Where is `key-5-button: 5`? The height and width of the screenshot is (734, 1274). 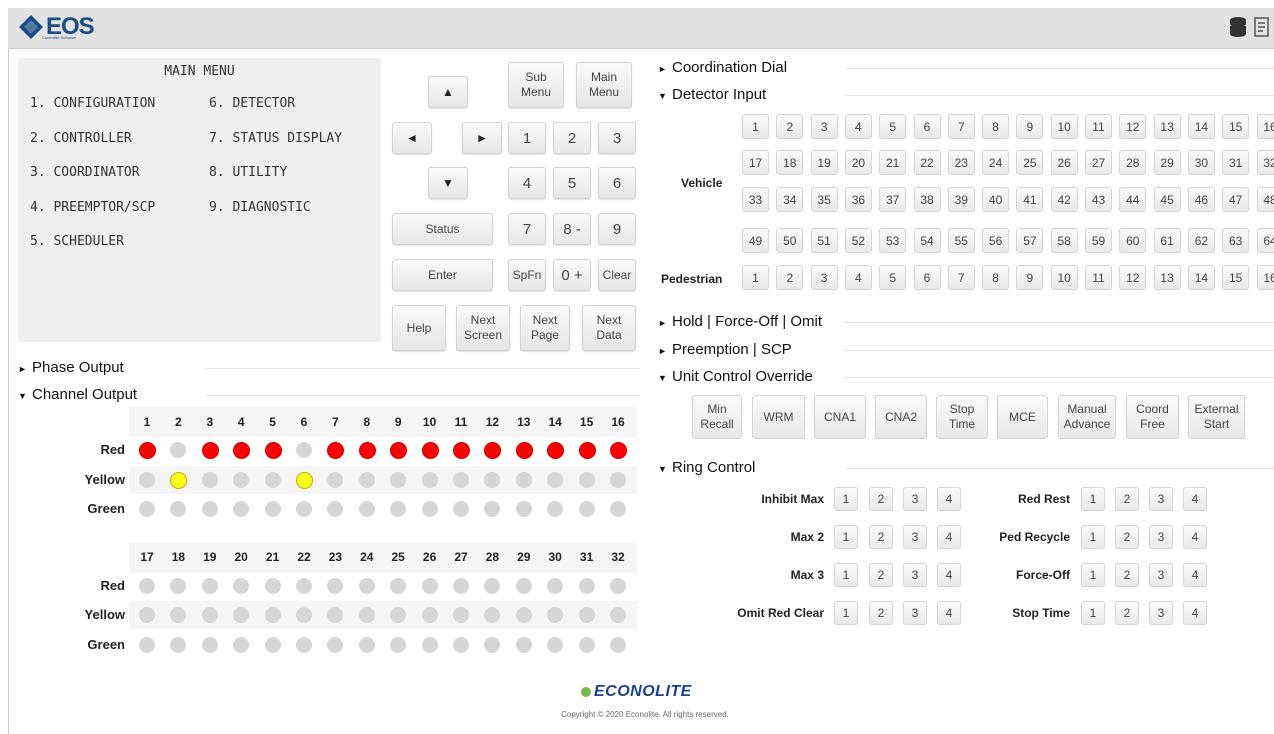 key-5-button: 5 is located at coordinates (572, 183).